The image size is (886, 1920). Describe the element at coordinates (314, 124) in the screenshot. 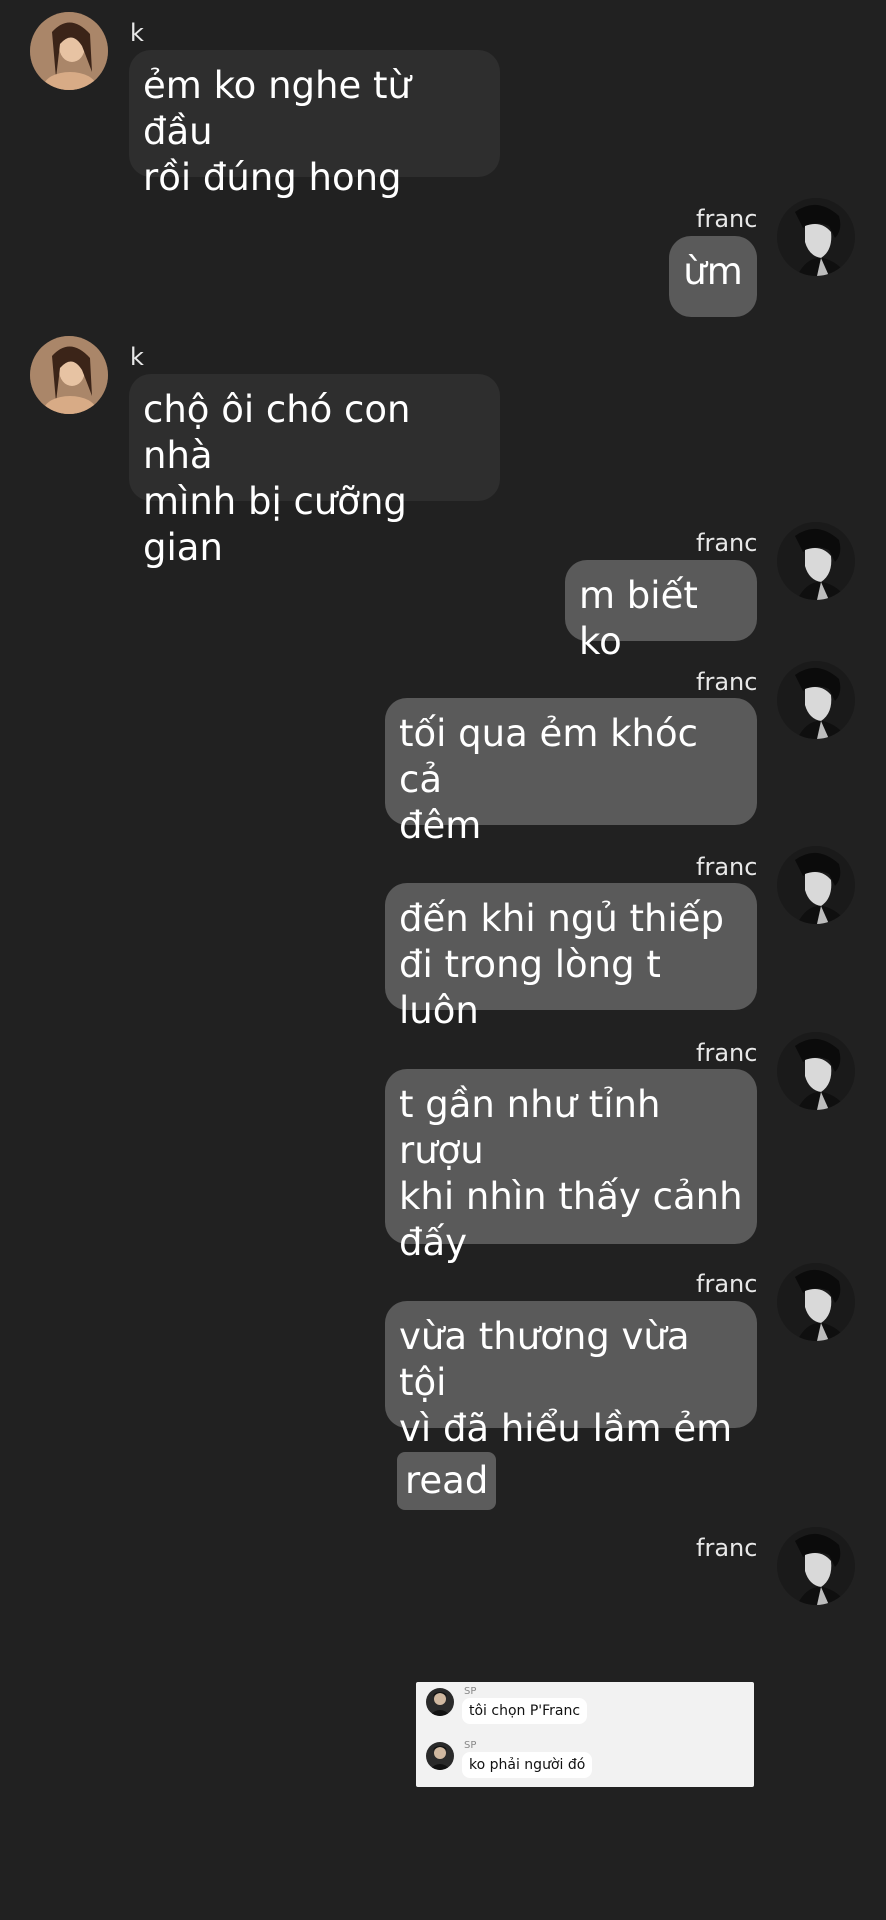

I see `message-bubble: ẻm ko nghe từ đầu rồi đúng hong` at that location.